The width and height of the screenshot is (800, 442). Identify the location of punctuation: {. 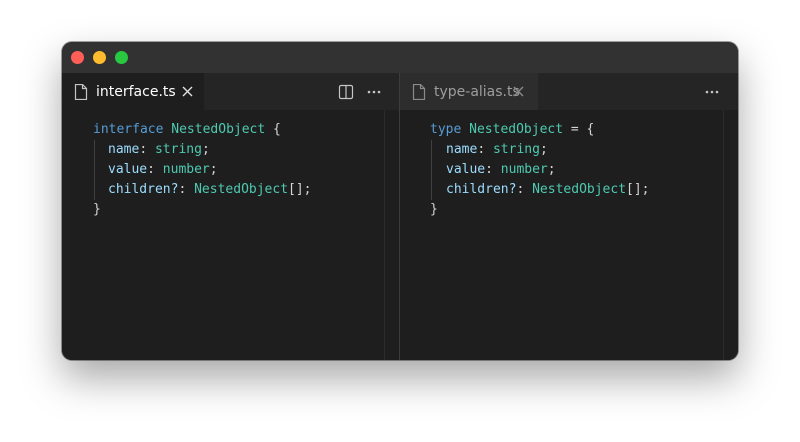
(277, 129).